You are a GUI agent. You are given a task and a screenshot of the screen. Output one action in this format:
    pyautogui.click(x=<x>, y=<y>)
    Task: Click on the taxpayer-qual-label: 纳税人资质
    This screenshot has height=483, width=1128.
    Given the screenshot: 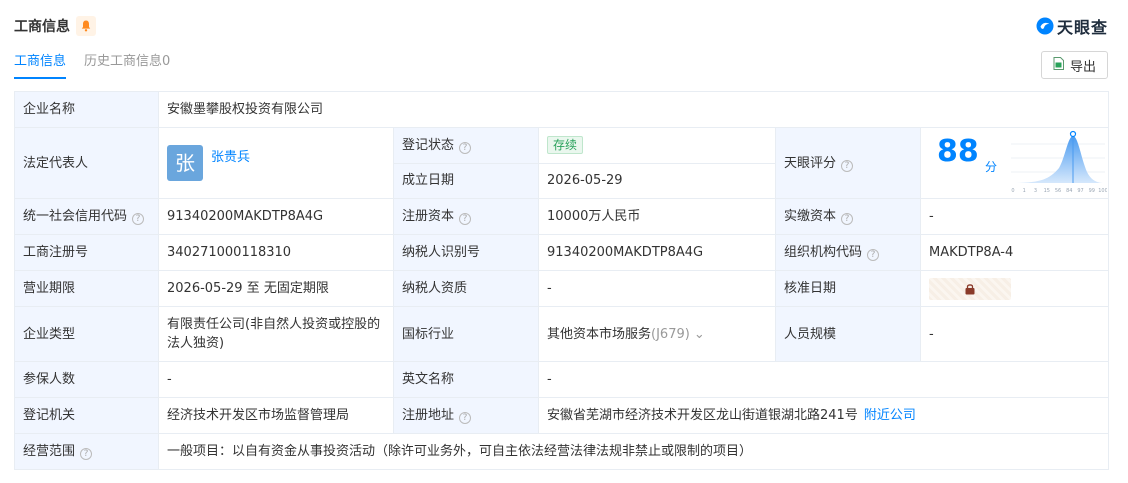 What is the action you would take?
    pyautogui.click(x=466, y=288)
    